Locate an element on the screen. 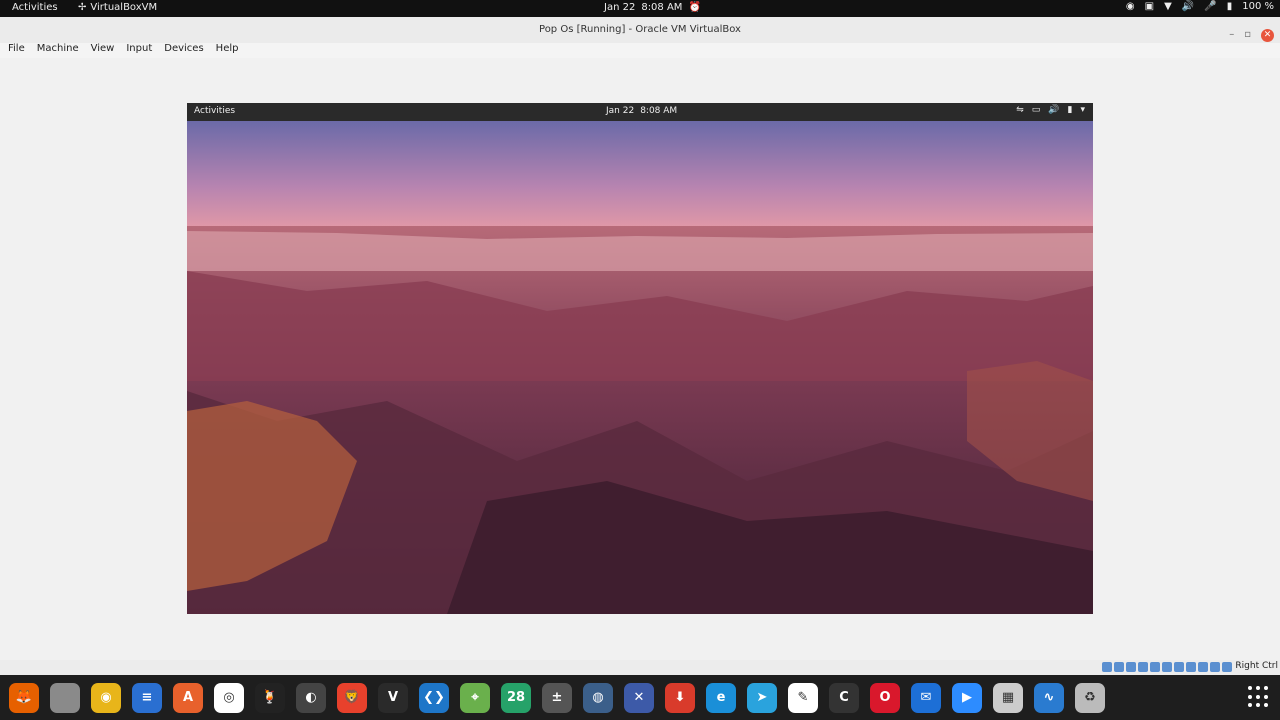  usb-status-icon is located at coordinates (1155, 667).